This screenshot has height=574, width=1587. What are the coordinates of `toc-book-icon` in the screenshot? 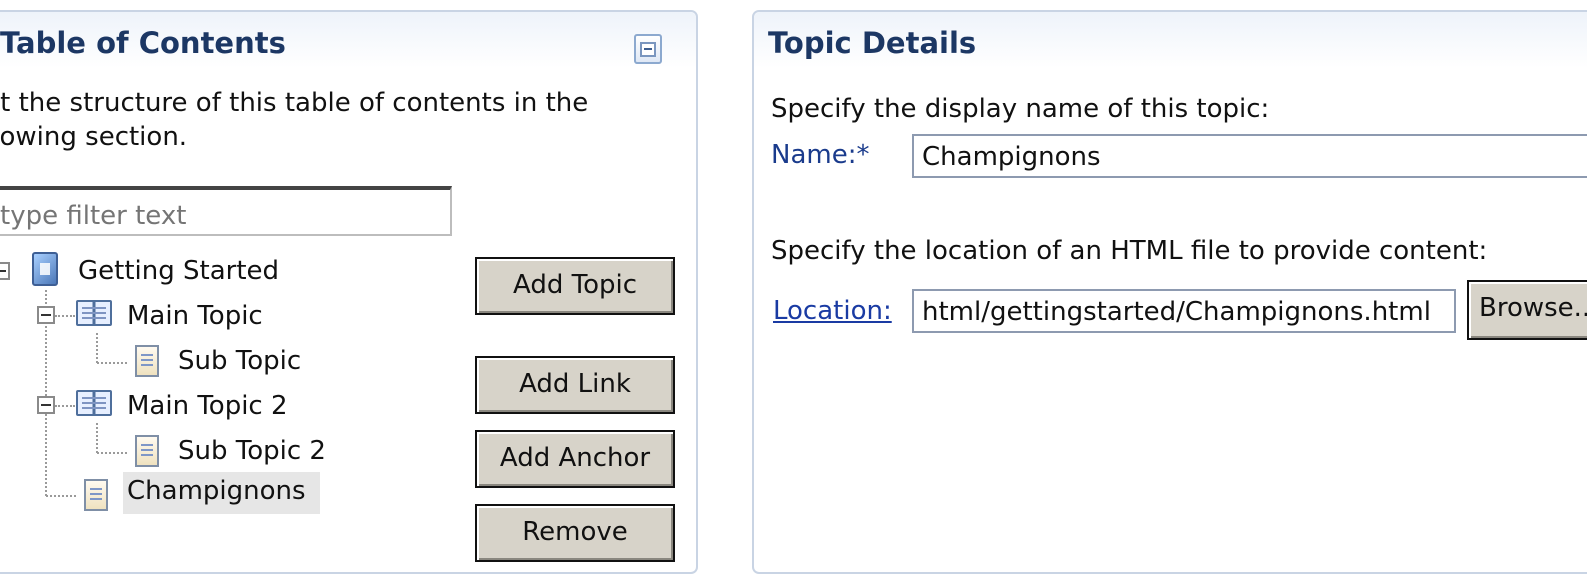 It's located at (45, 269).